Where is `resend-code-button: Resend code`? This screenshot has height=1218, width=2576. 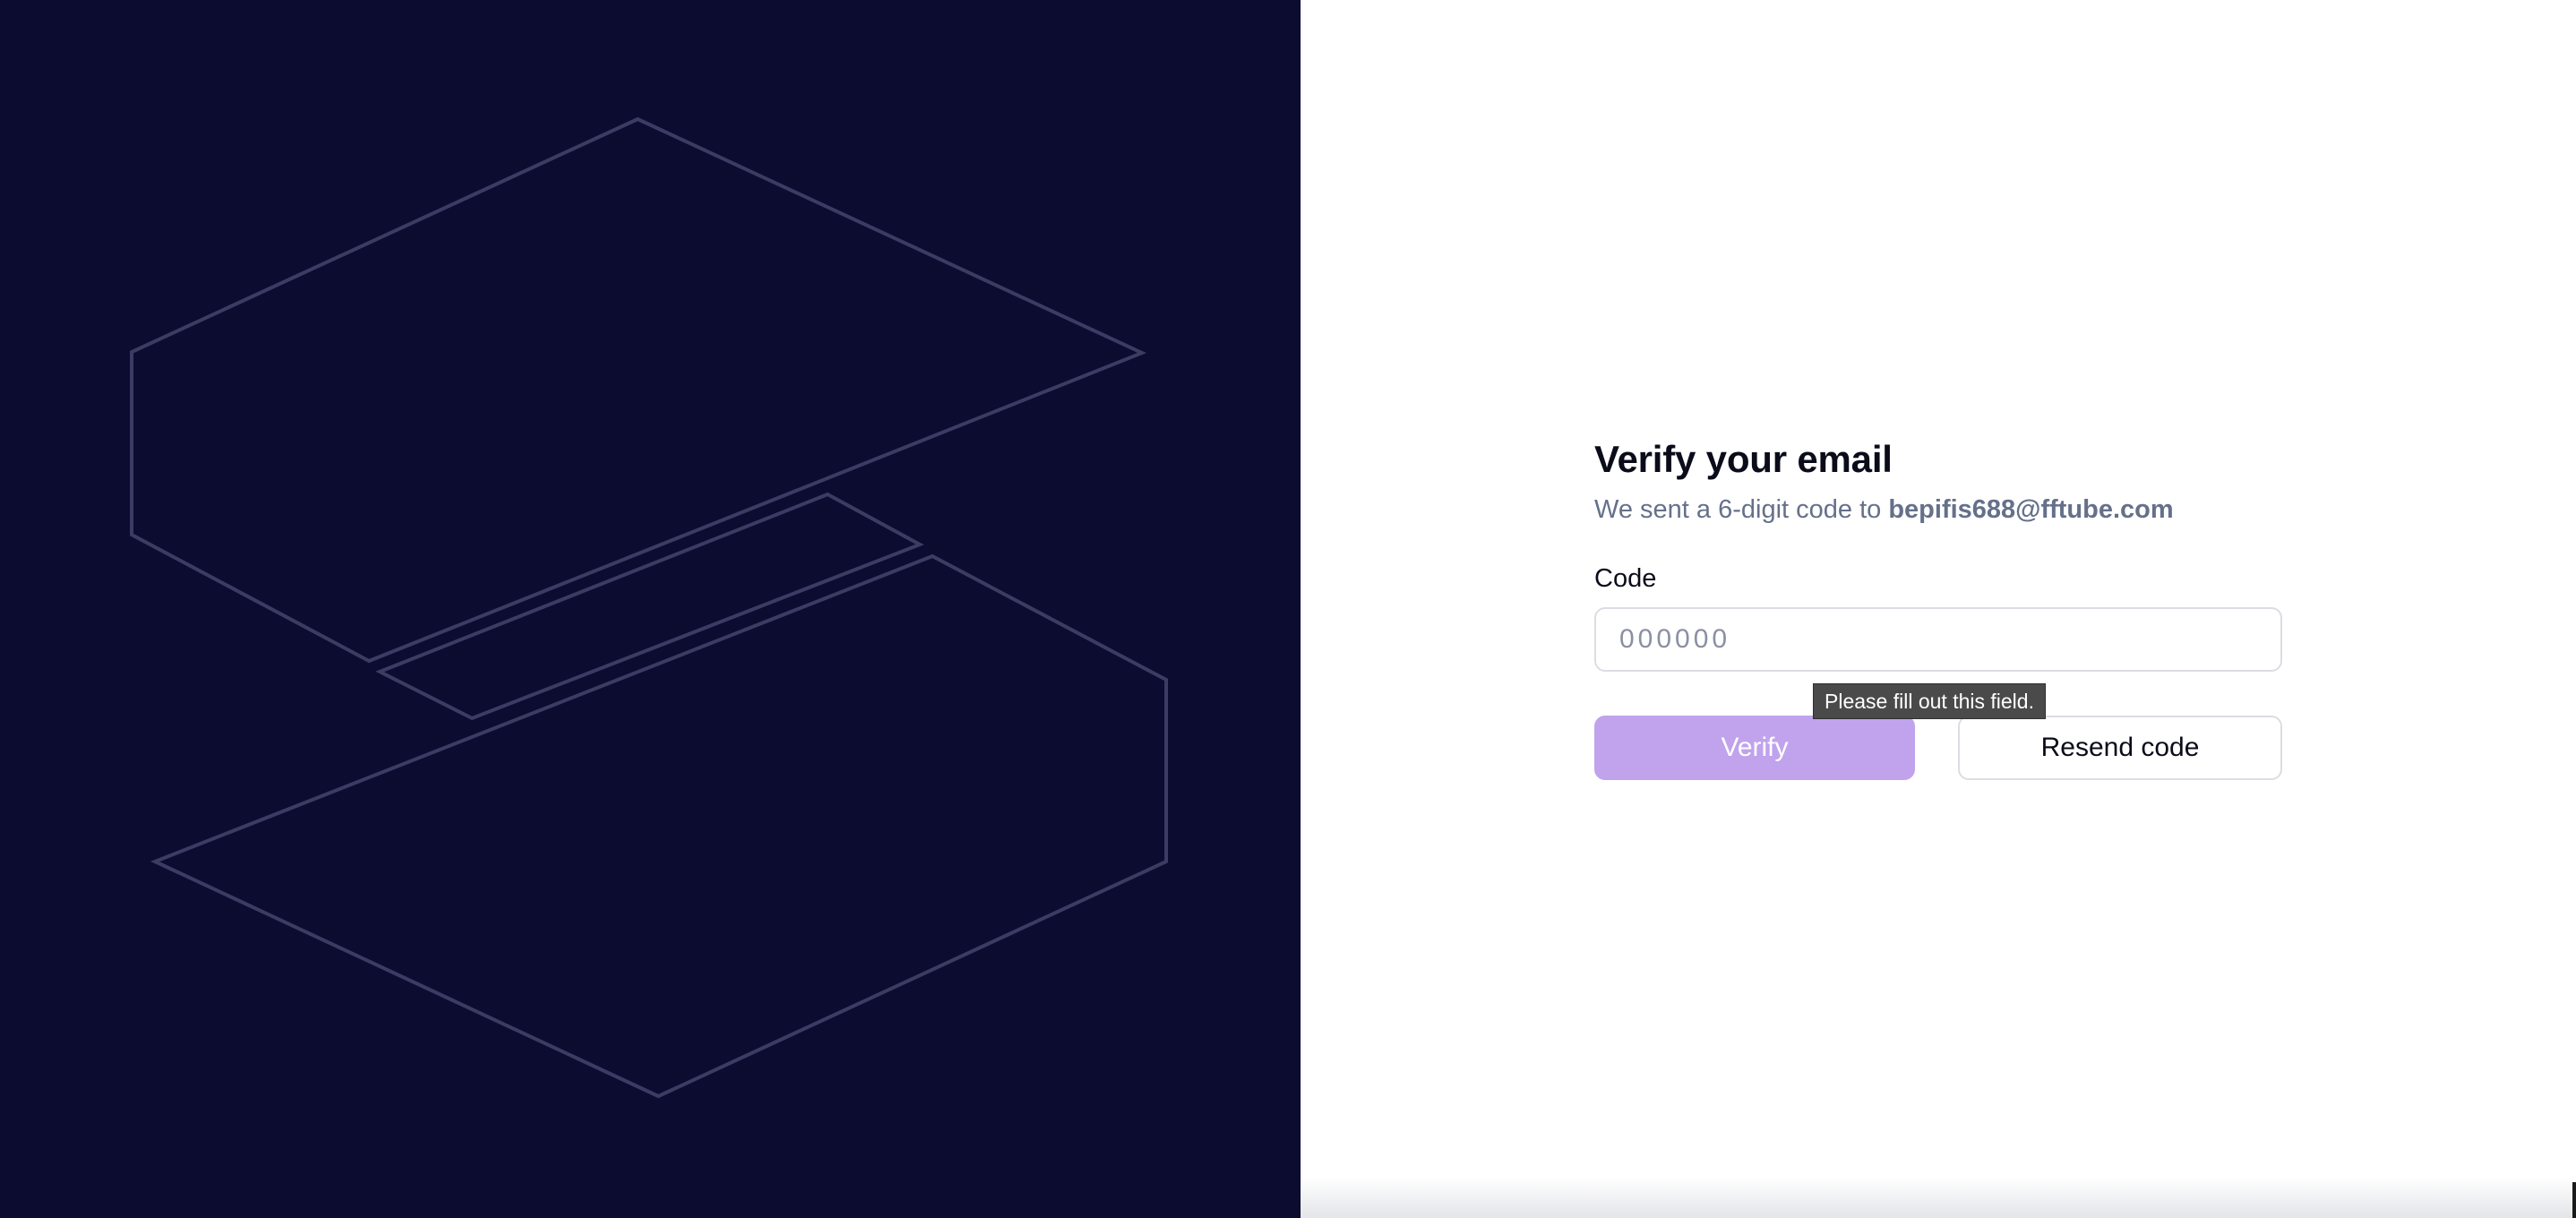
resend-code-button: Resend code is located at coordinates (2120, 748).